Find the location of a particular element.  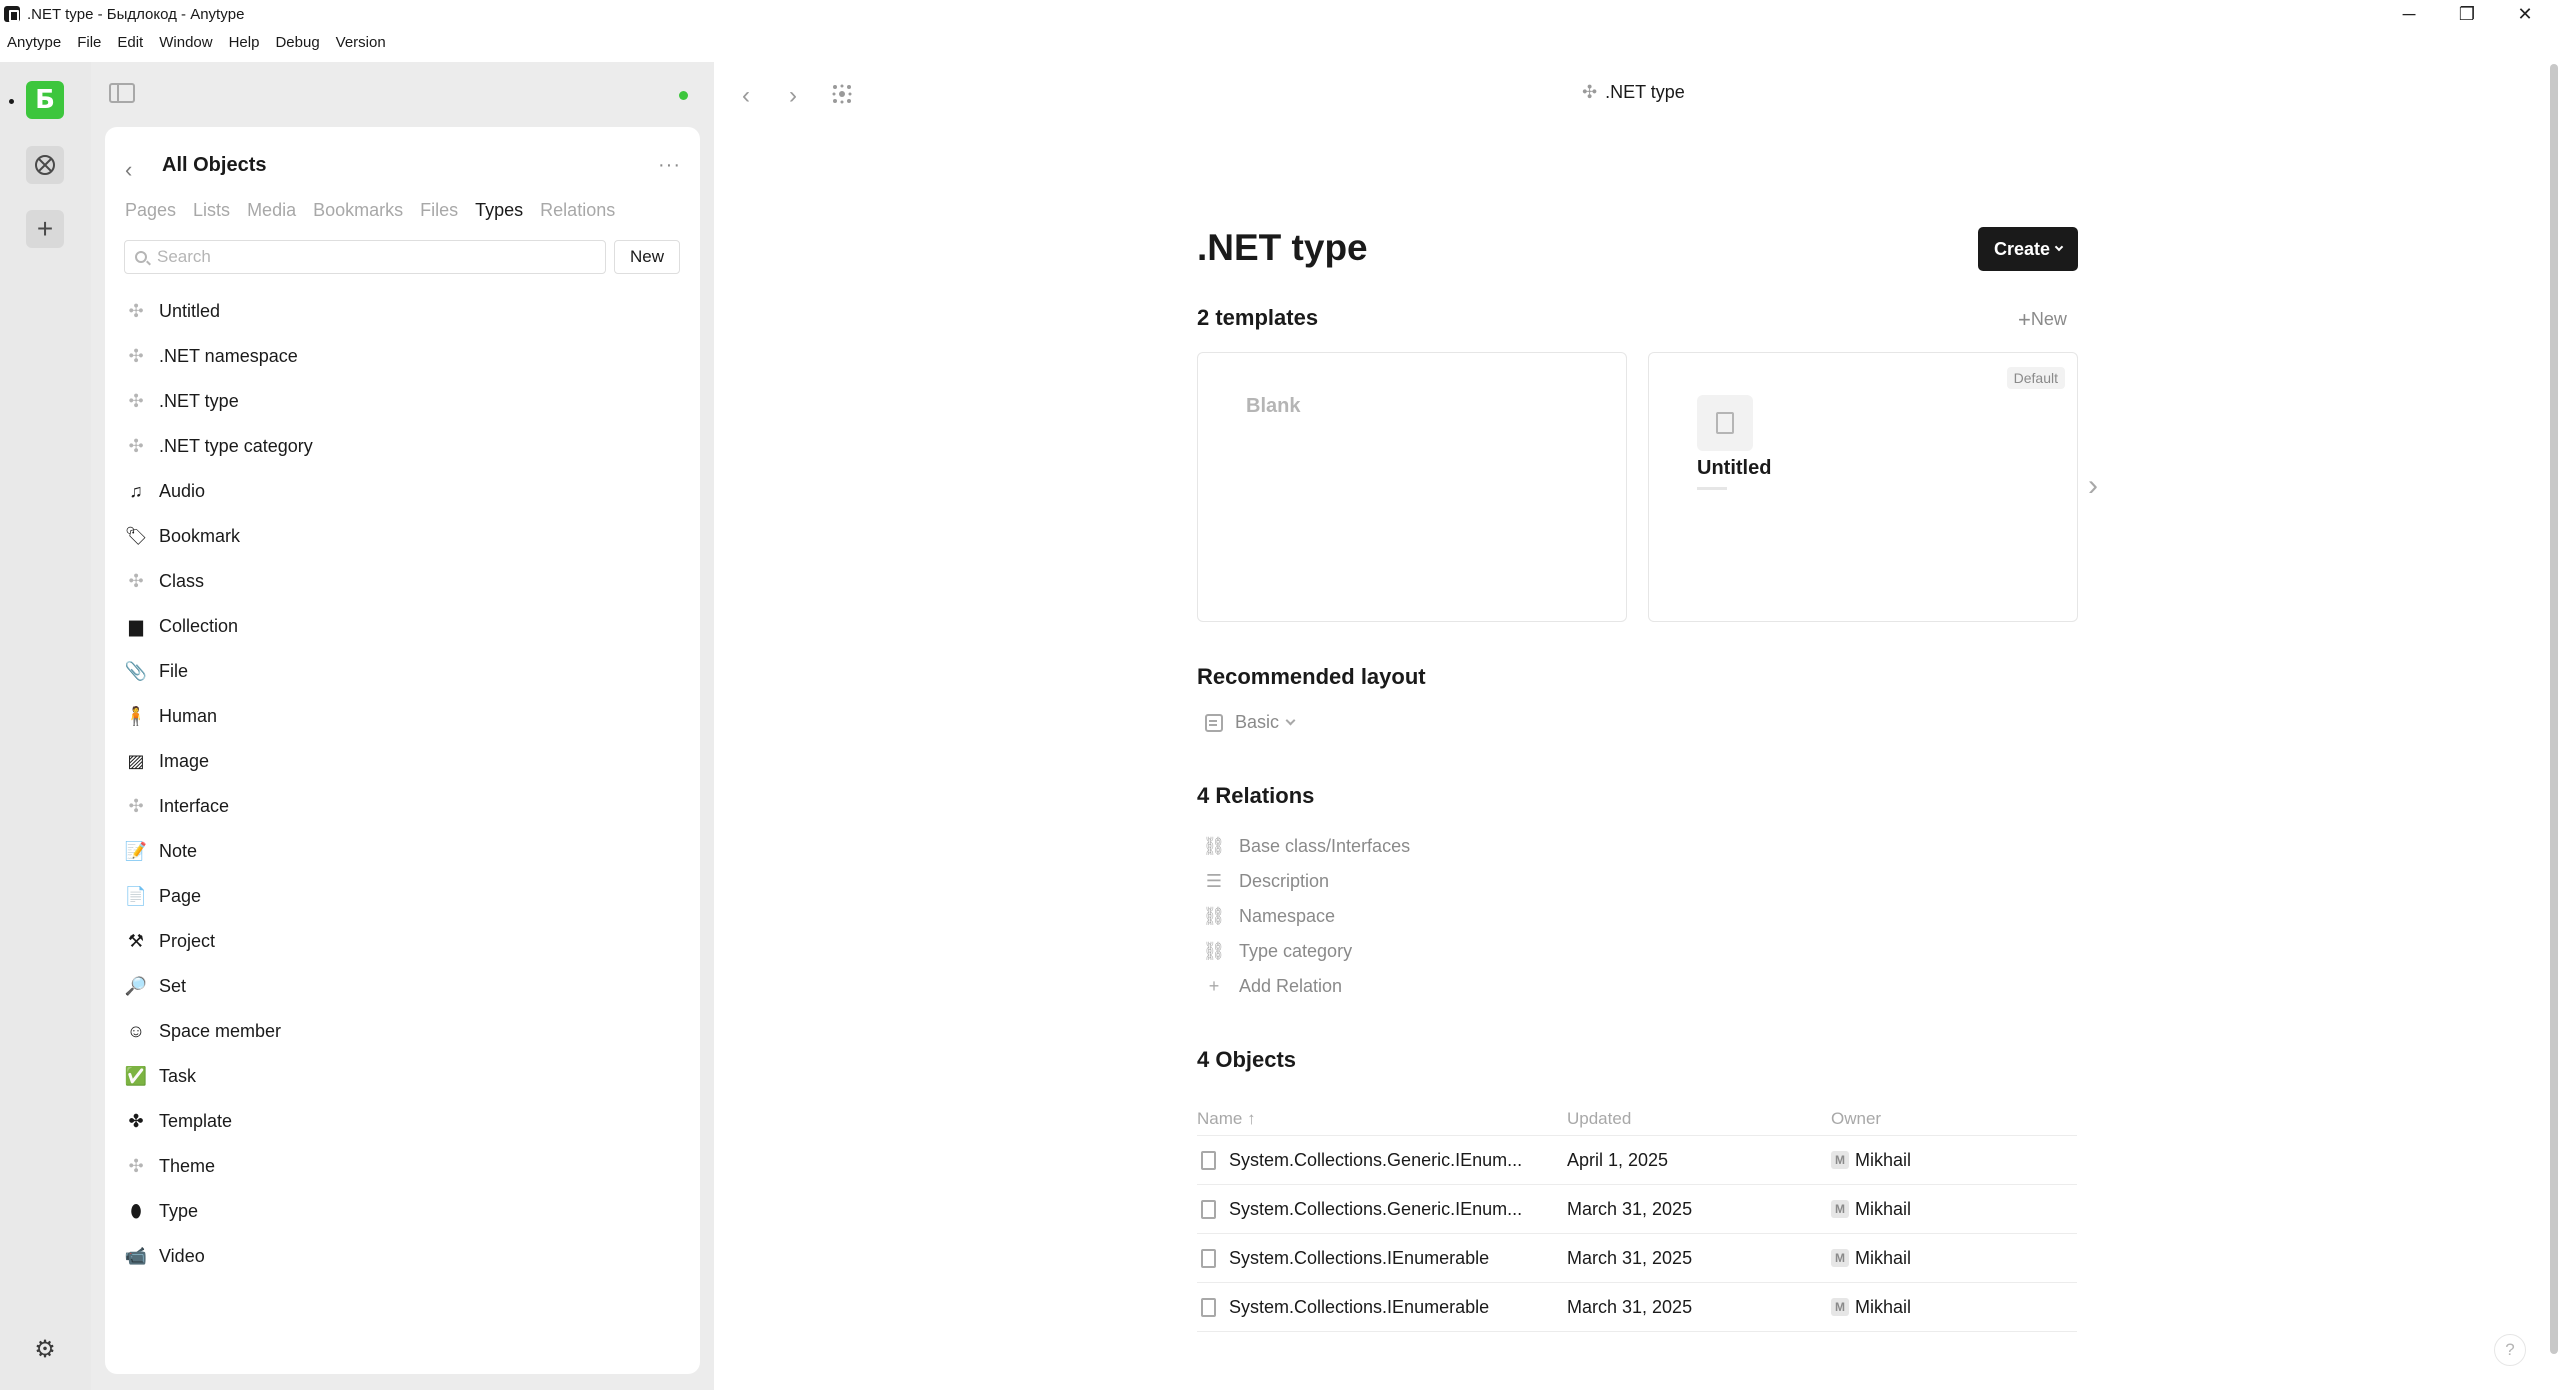

close-window-button: ✕ is located at coordinates (2525, 14).